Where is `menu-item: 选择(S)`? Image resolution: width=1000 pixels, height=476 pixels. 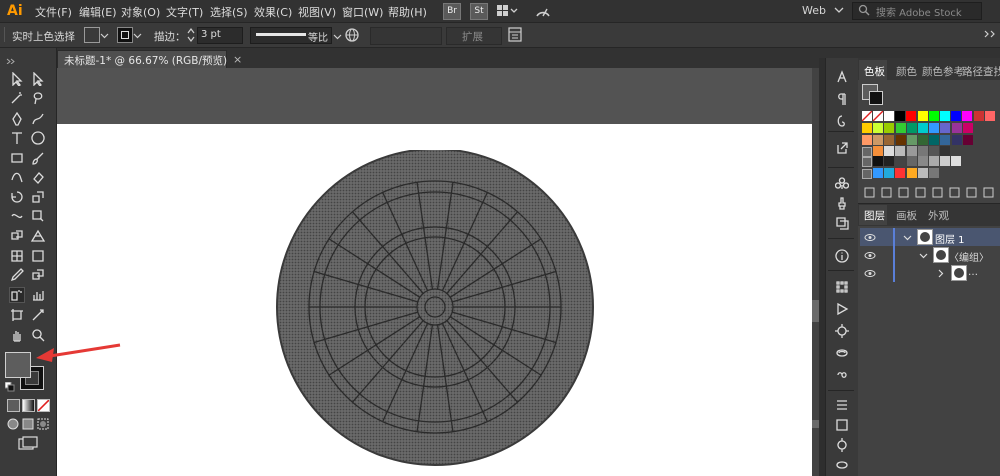
menu-item: 选择(S) is located at coordinates (229, 12).